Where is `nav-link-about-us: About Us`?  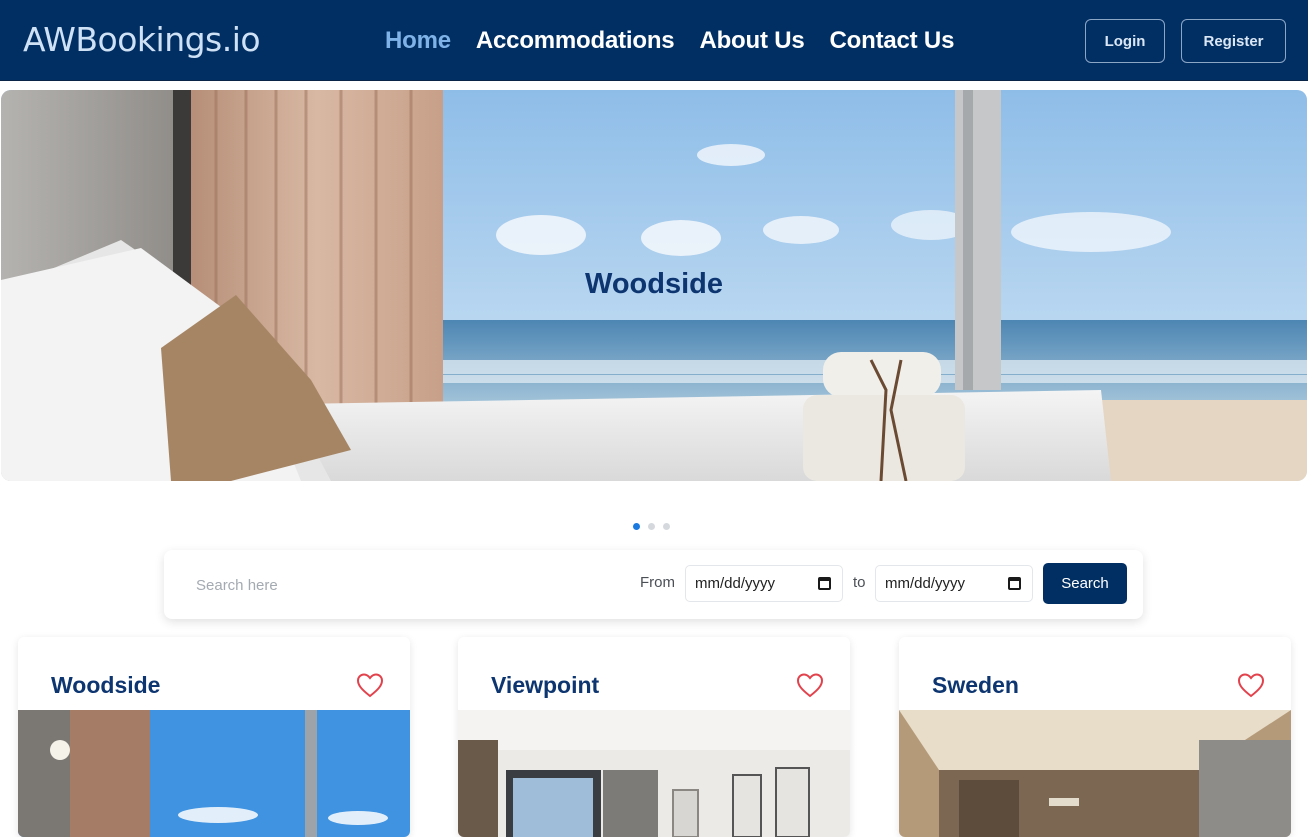
nav-link-about-us: About Us is located at coordinates (751, 41).